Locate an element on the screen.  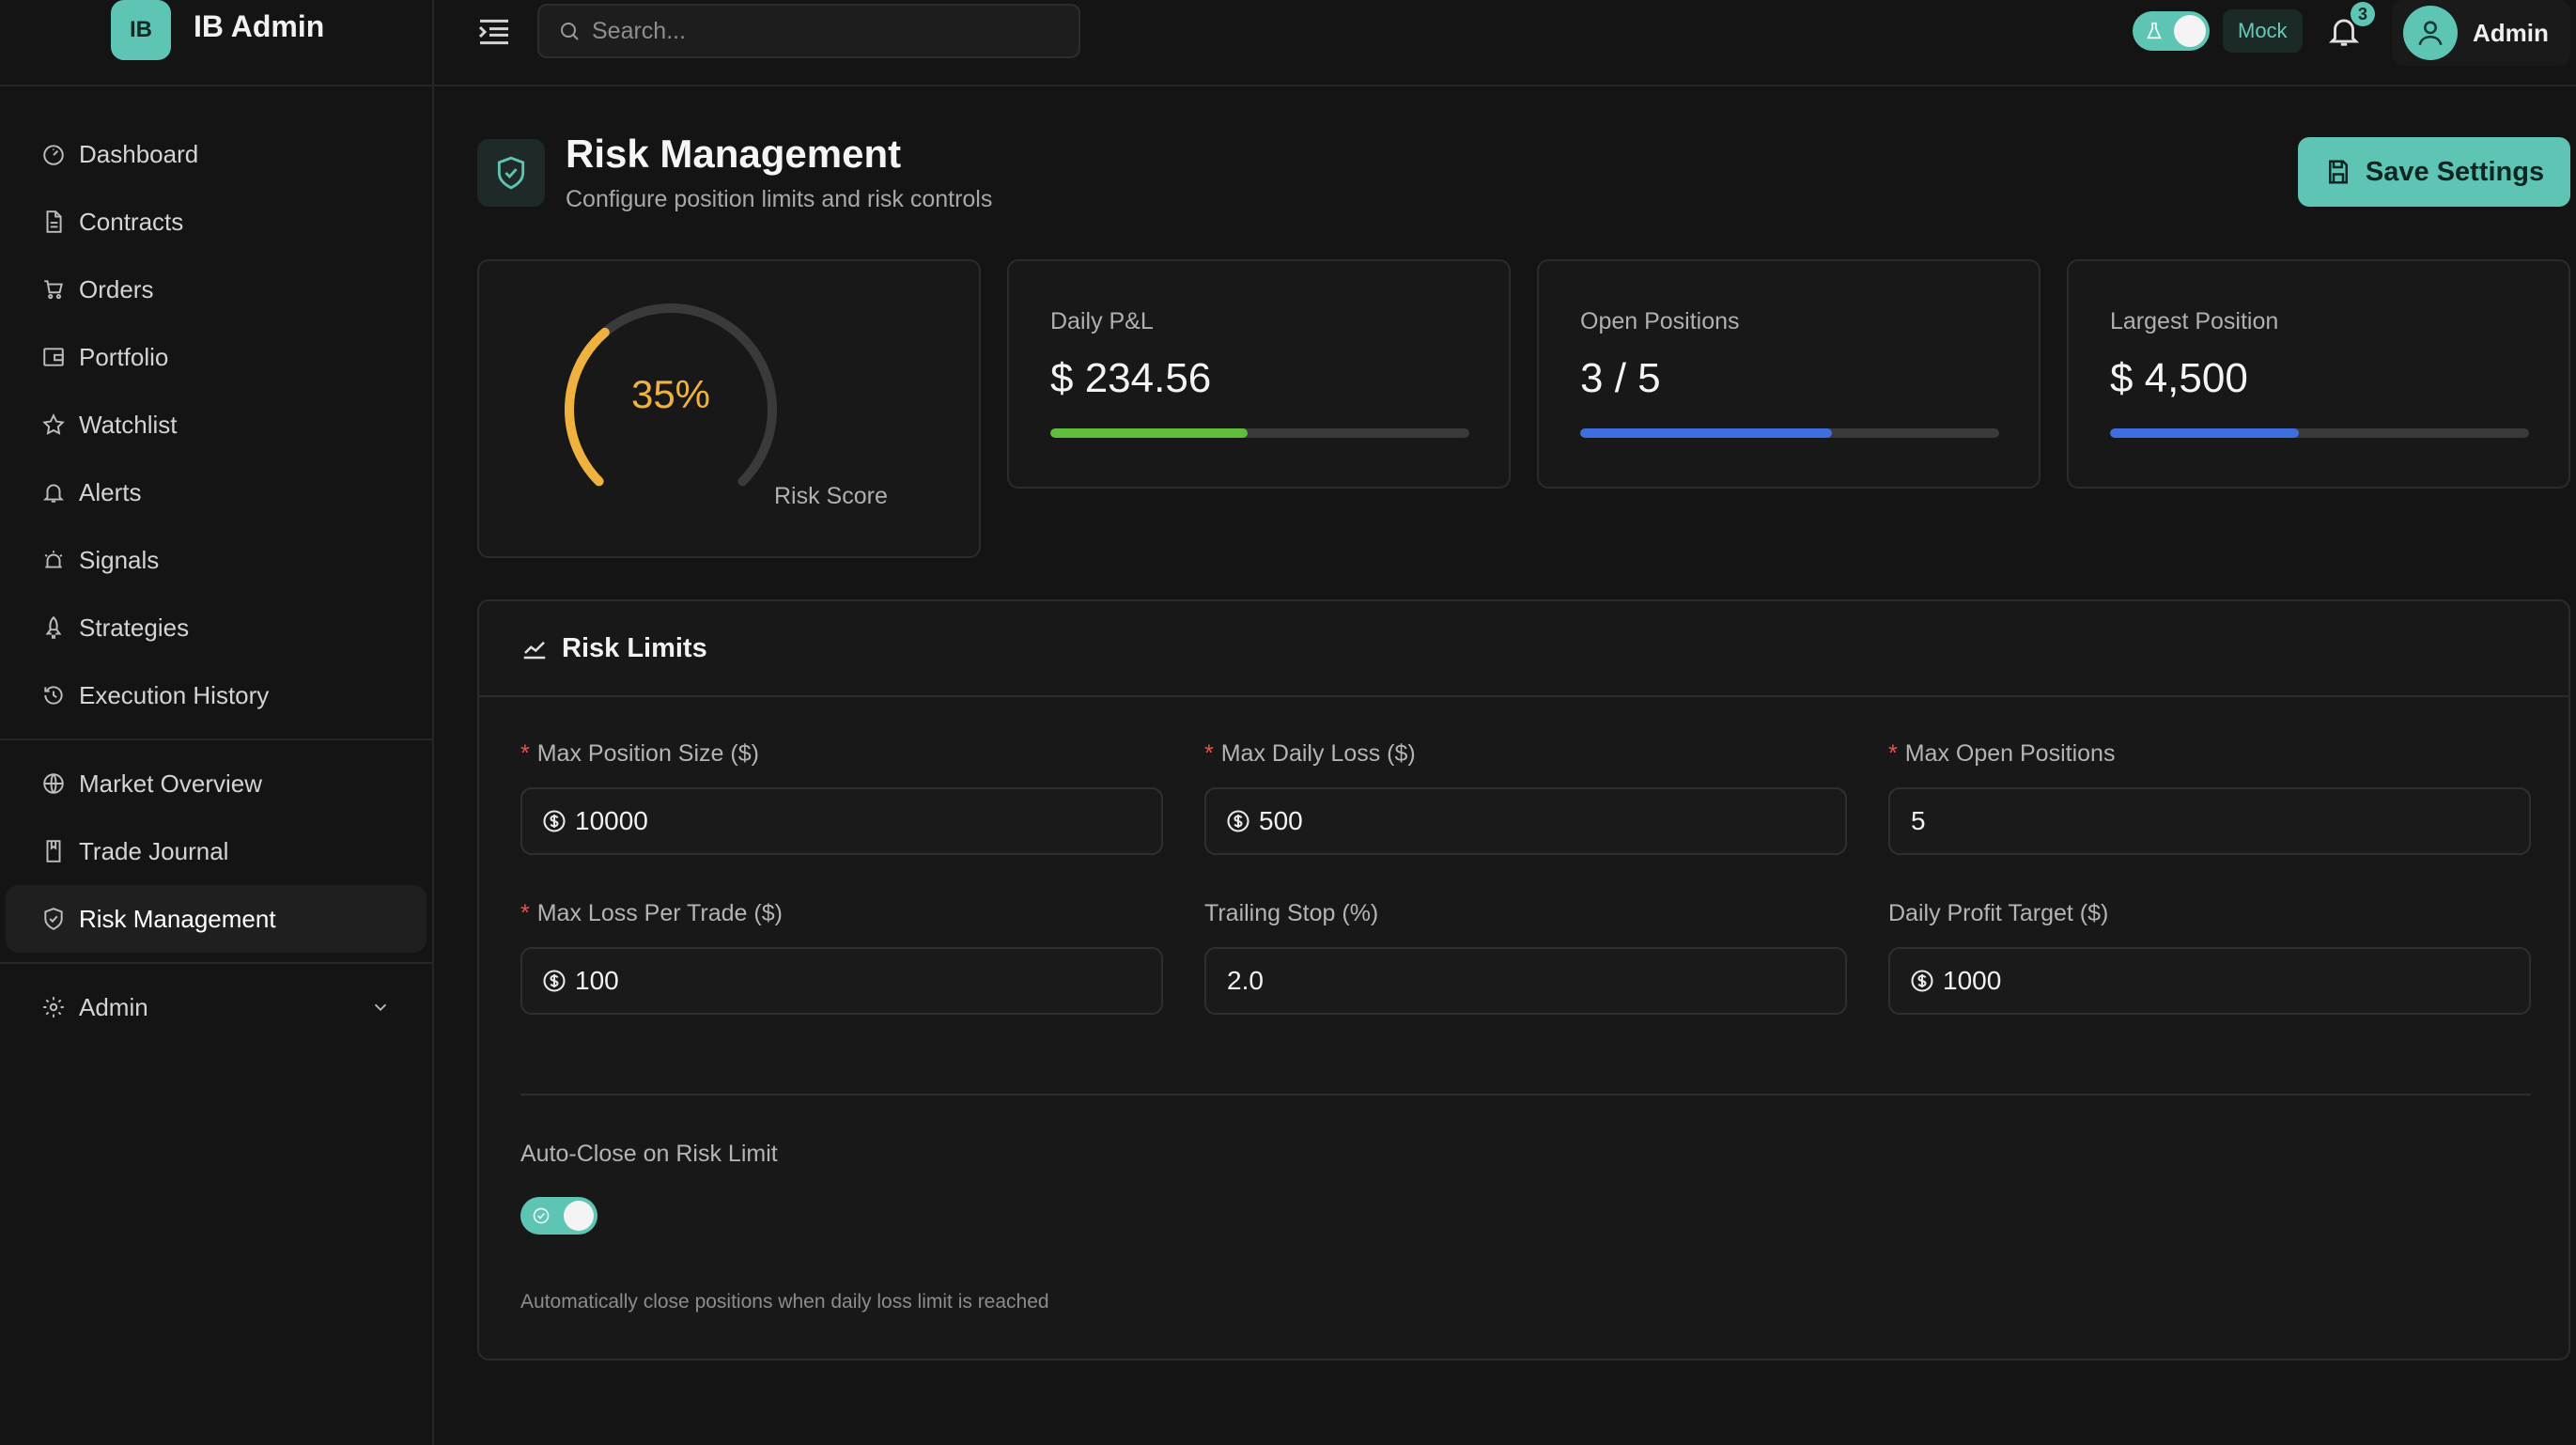
field-label: * Max Position Size ($) is located at coordinates (841, 756).